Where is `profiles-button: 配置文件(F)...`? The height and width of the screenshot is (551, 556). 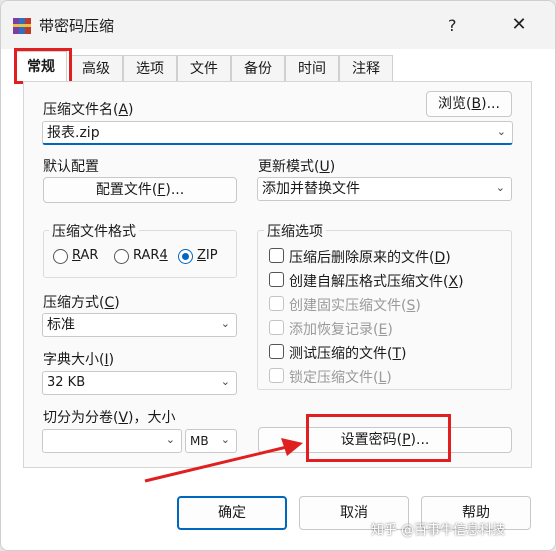 profiles-button: 配置文件(F)... is located at coordinates (140, 190).